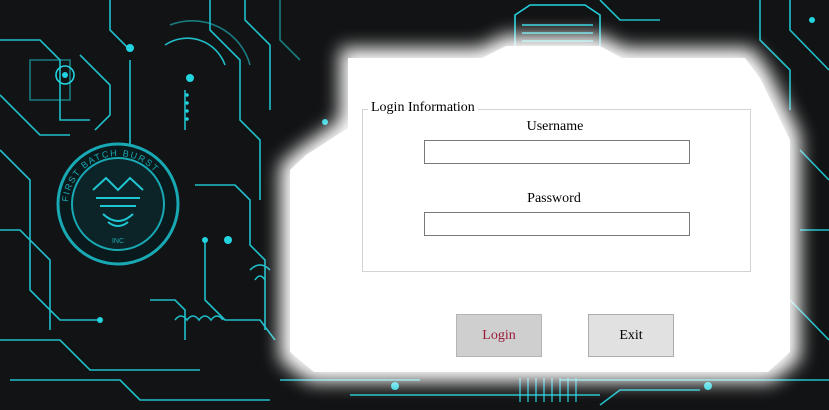 The image size is (829, 410). What do you see at coordinates (499, 335) in the screenshot?
I see `login-button: Login` at bounding box center [499, 335].